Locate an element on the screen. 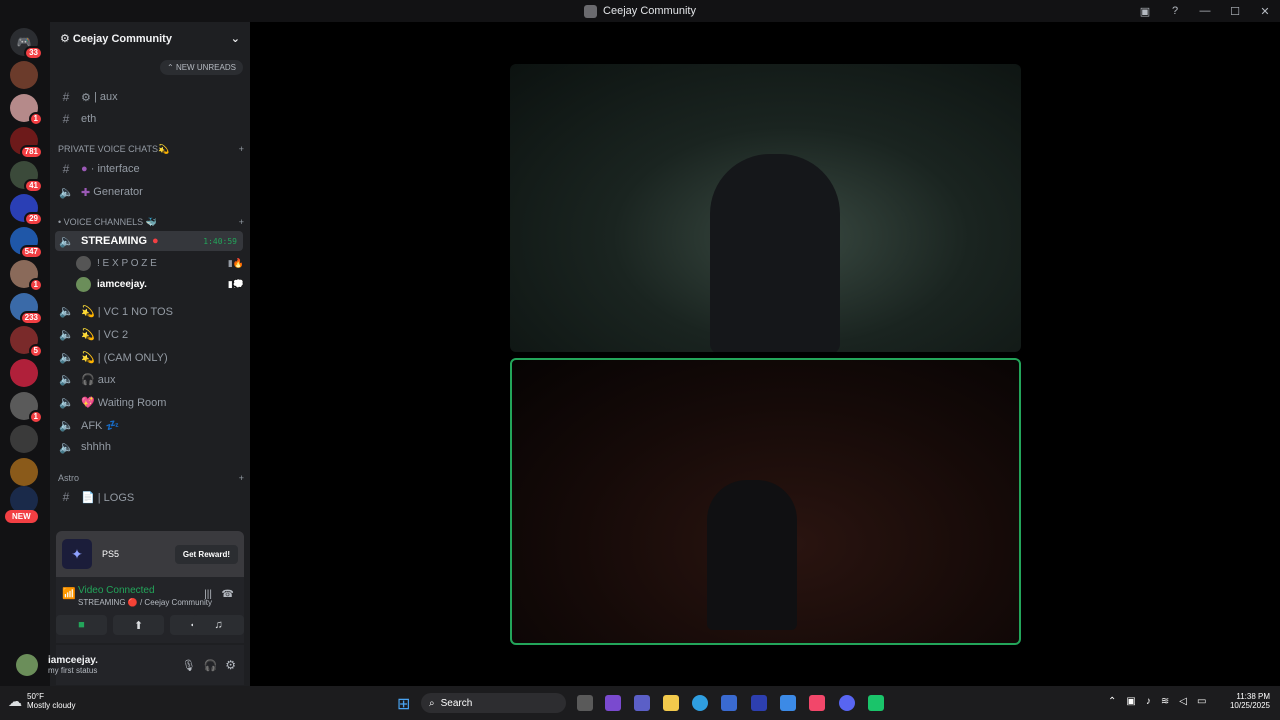 This screenshot has height=720, width=1280. discord-icon is located at coordinates (847, 703).